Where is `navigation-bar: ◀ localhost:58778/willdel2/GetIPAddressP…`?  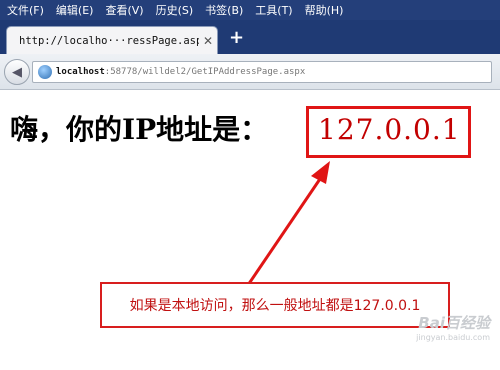
navigation-bar: ◀ localhost:58778/willdel2/GetIPAddressP… is located at coordinates (250, 72).